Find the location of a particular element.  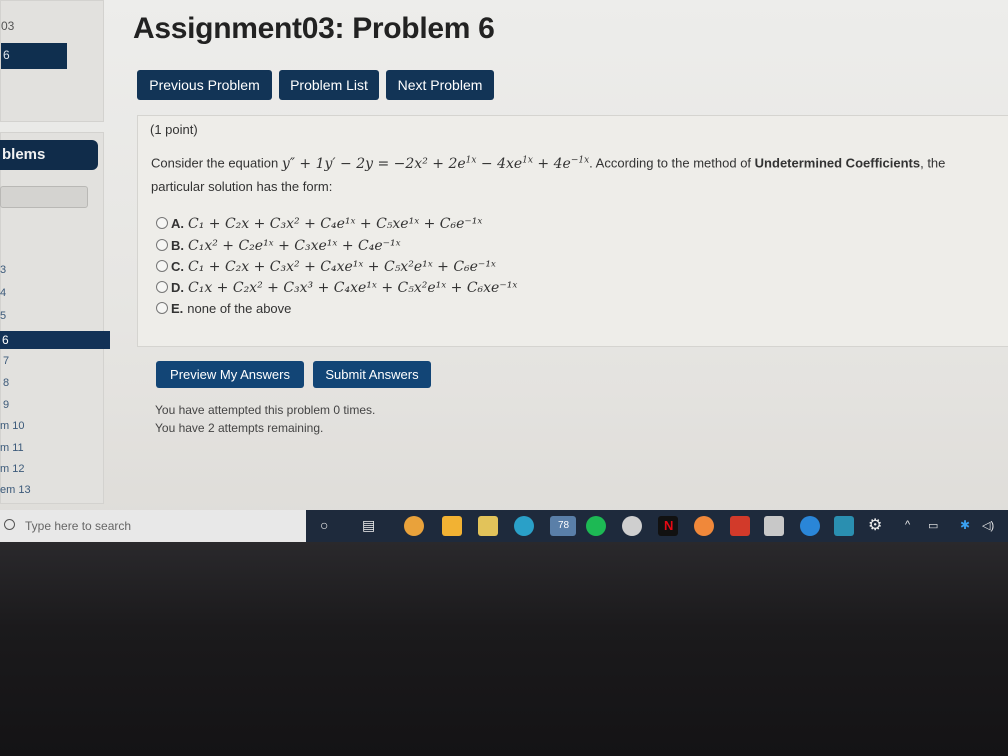

sidebar-item-6-active: 6 is located at coordinates (55, 340).